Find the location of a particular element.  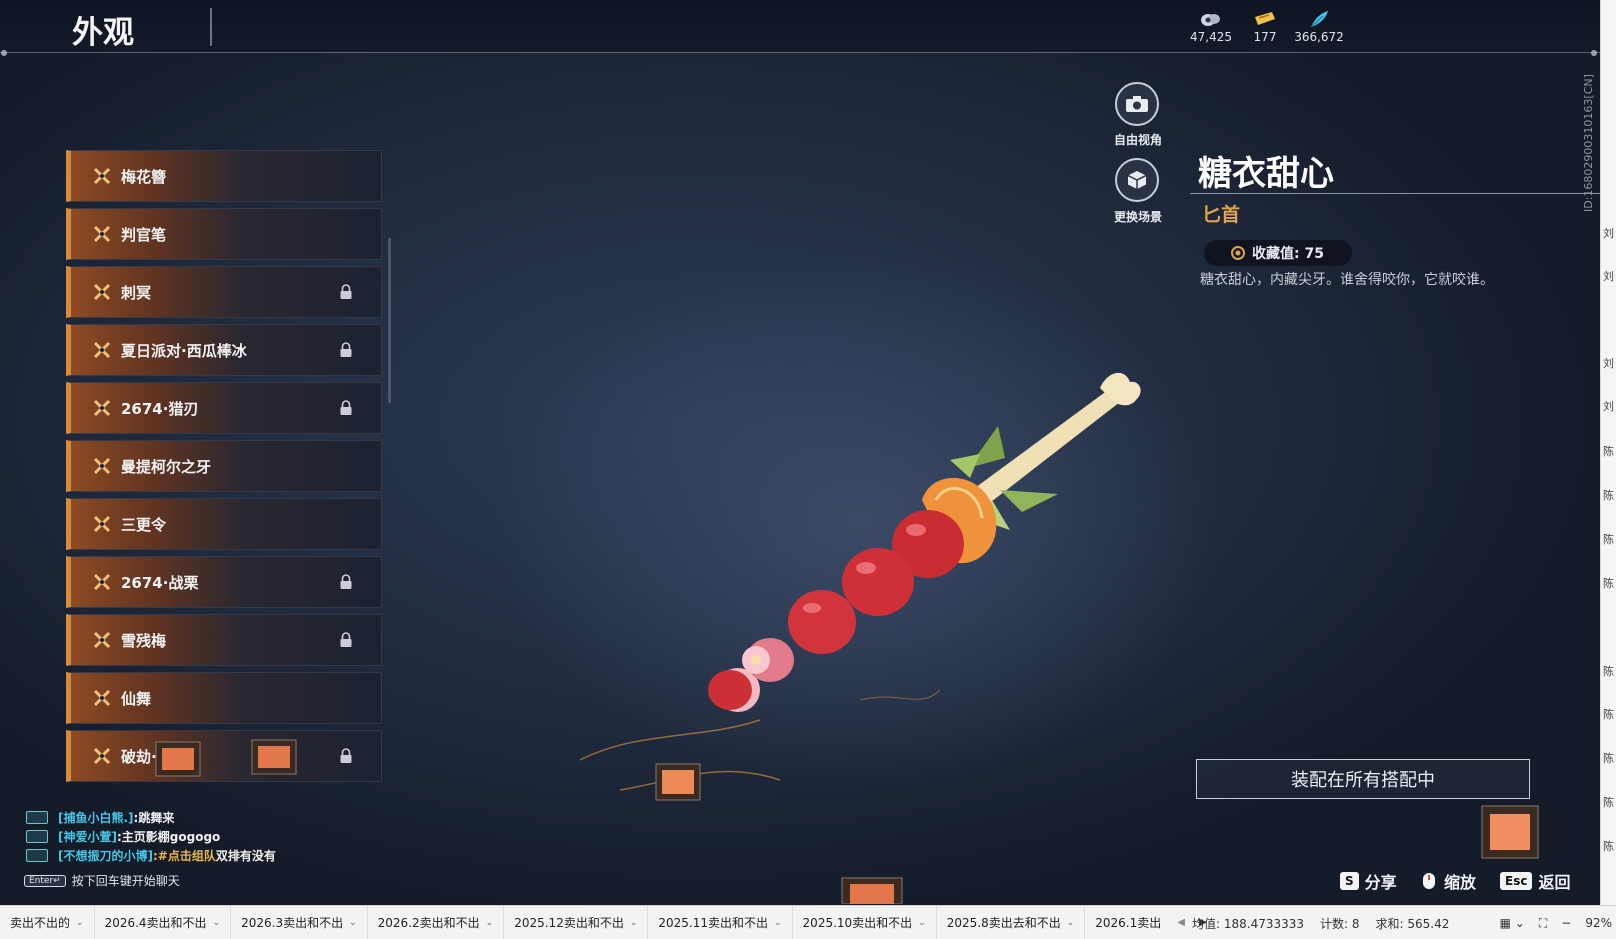

view-controls: ▦ ⌄ ⛶ − 92% is located at coordinates (1556, 922).